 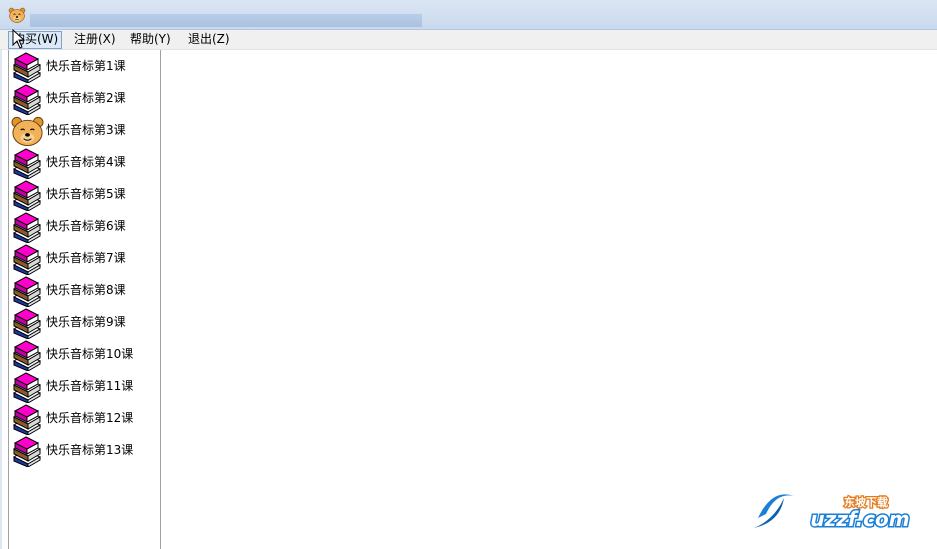 I want to click on lesson-label: 快乐音标第12课, so click(x=90, y=418).